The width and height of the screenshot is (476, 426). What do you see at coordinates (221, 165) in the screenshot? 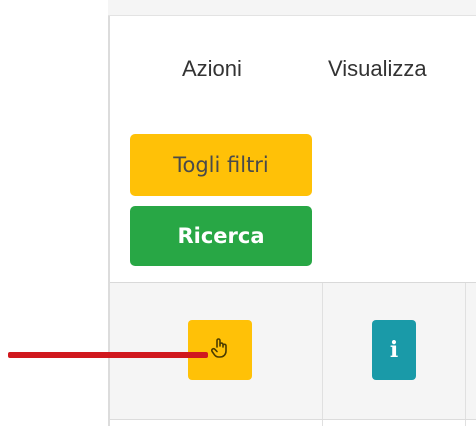
I see `clear-filters-button: Togli filtri` at bounding box center [221, 165].